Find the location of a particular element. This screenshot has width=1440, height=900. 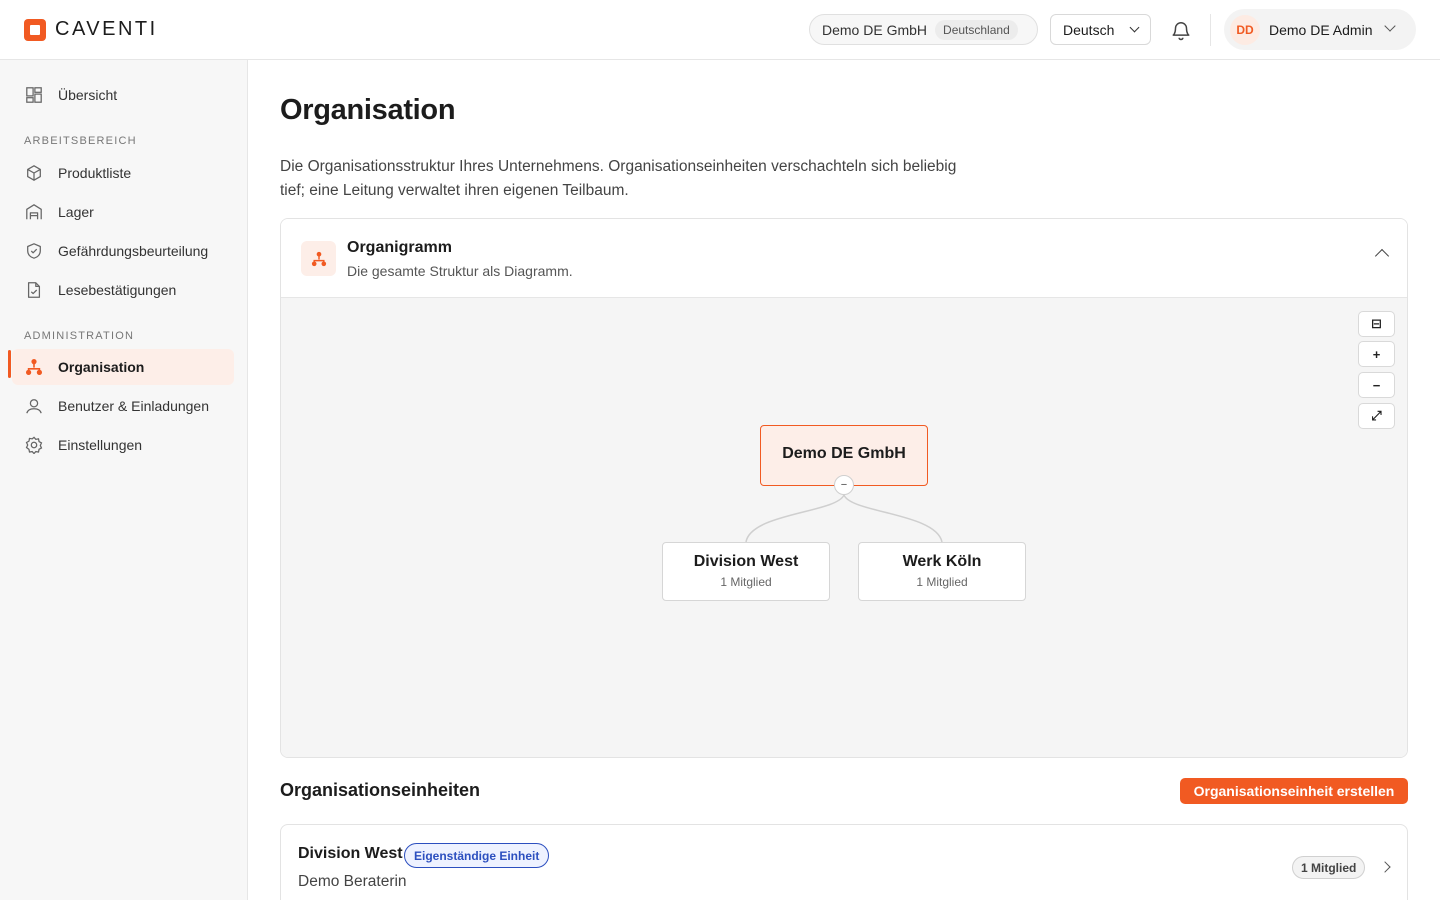

sidebar-item-label: Lager is located at coordinates (76, 212).